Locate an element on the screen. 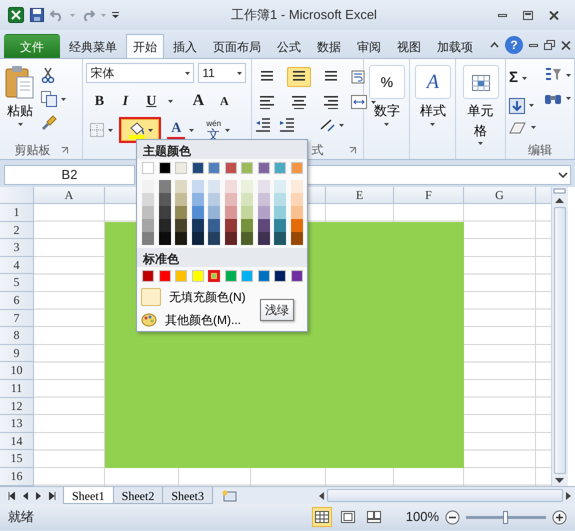  split-handle-icon is located at coordinates (559, 191).